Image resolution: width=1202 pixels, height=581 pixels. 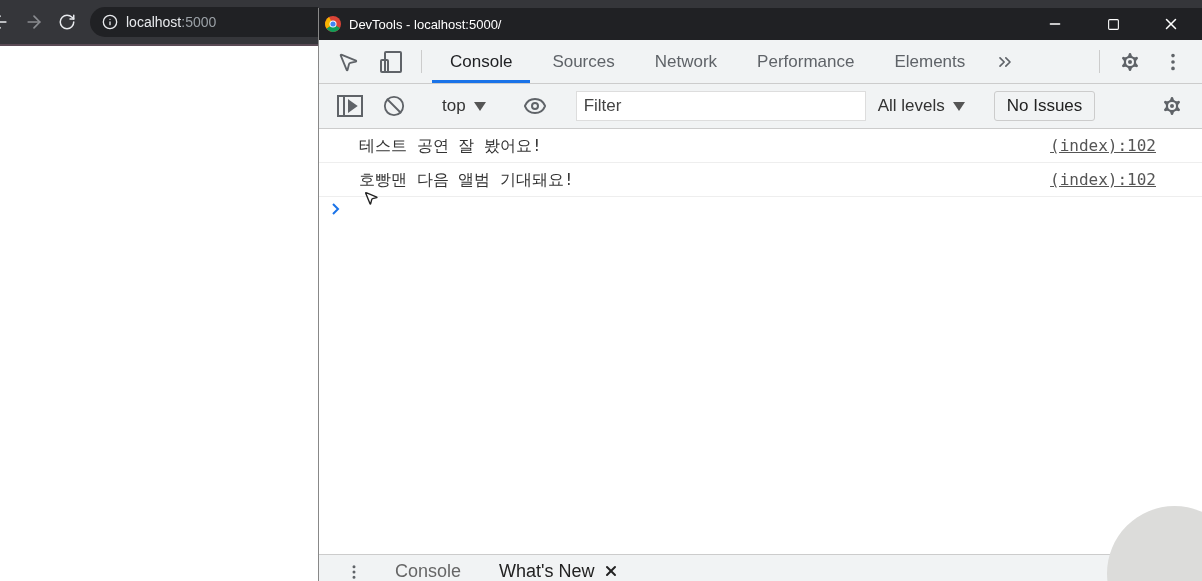 I want to click on console-message: 테스트 공연 잘 봤어요!, so click(x=450, y=145).